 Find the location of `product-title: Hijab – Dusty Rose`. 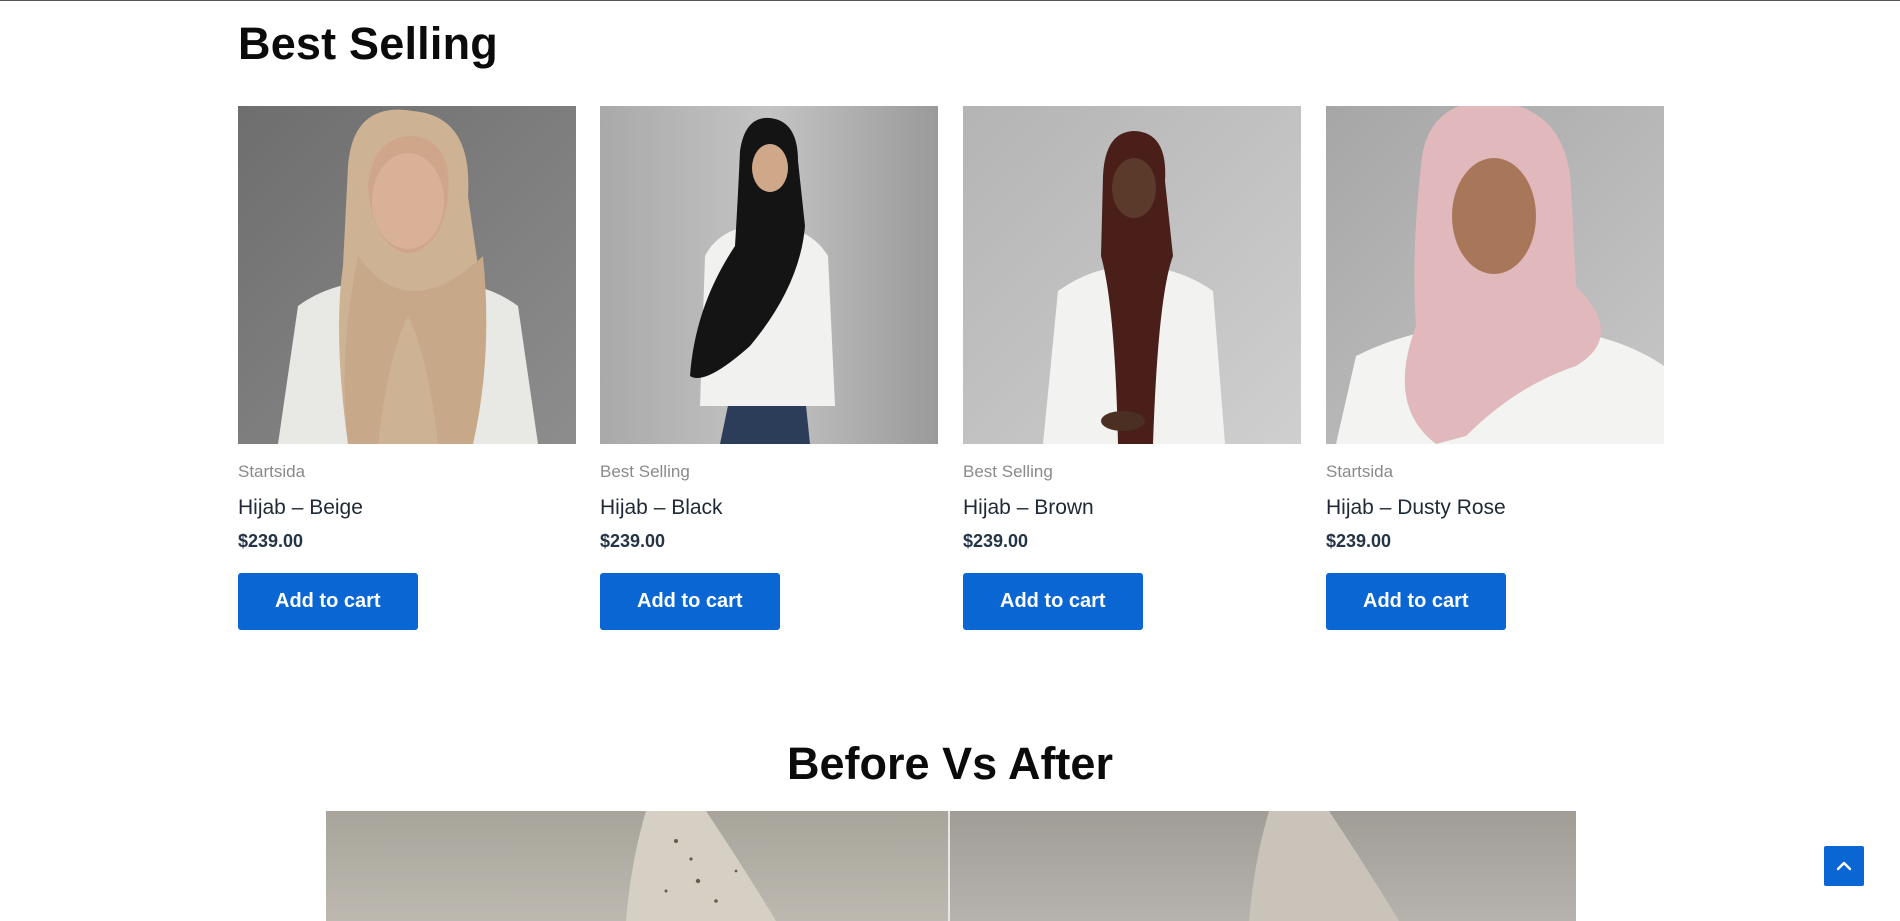

product-title: Hijab – Dusty Rose is located at coordinates (1416, 508).